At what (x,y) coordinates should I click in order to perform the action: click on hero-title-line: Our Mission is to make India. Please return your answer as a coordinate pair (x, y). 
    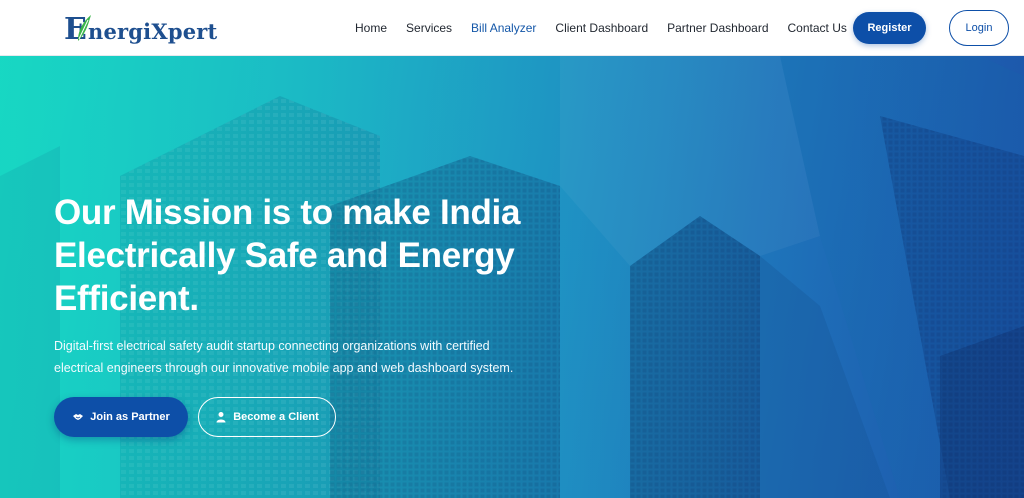
    Looking at the image, I should click on (287, 212).